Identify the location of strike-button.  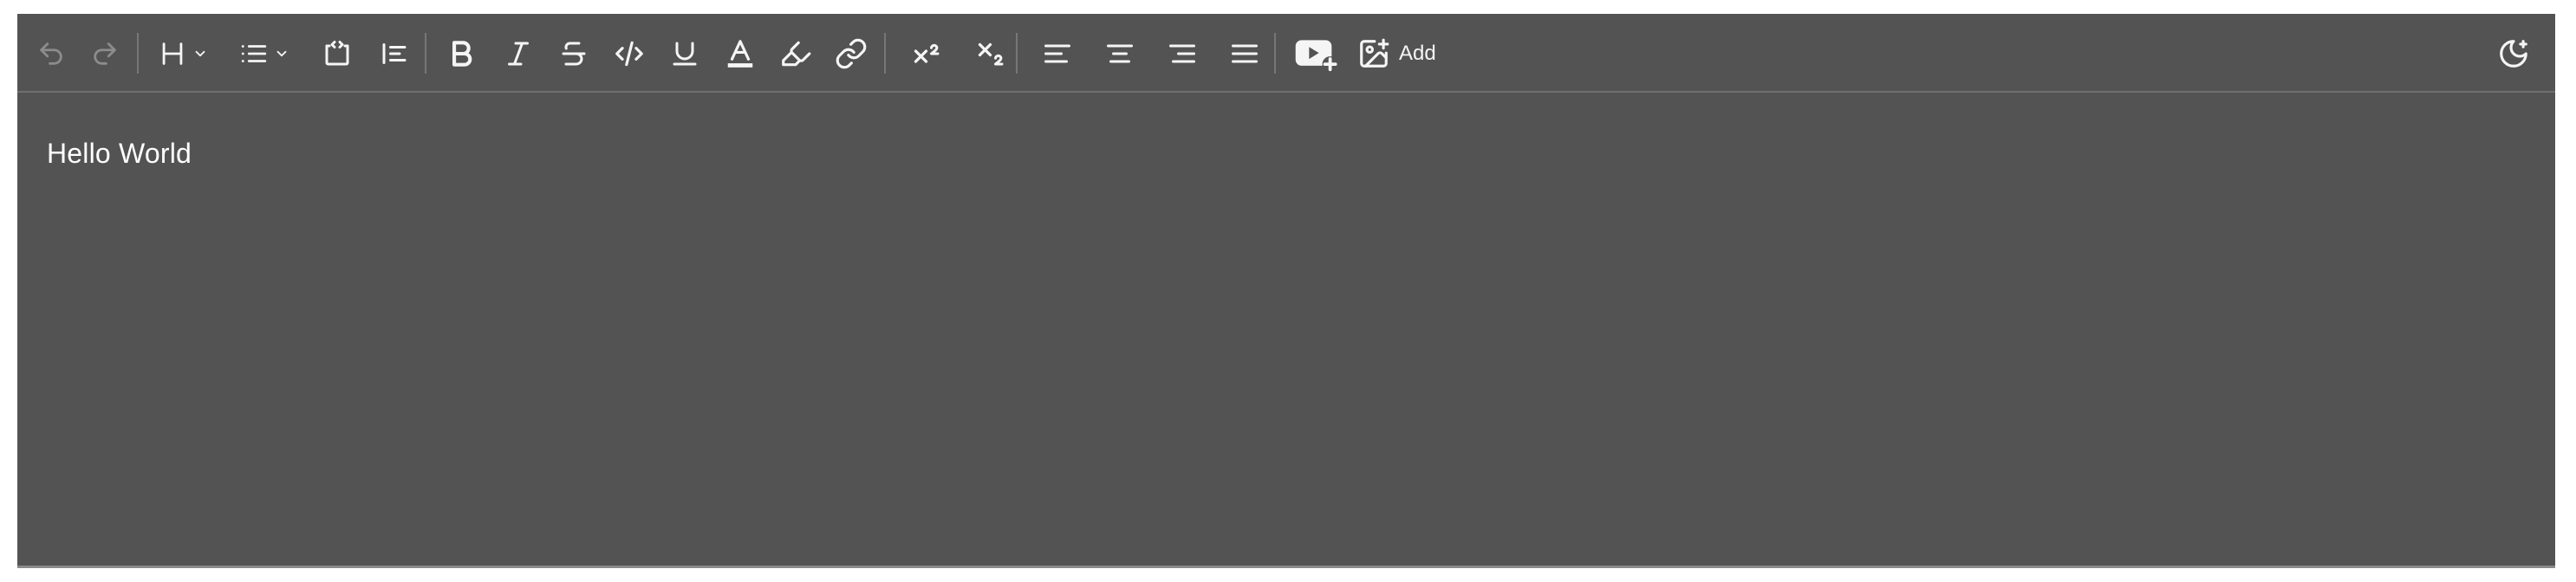
(574, 53).